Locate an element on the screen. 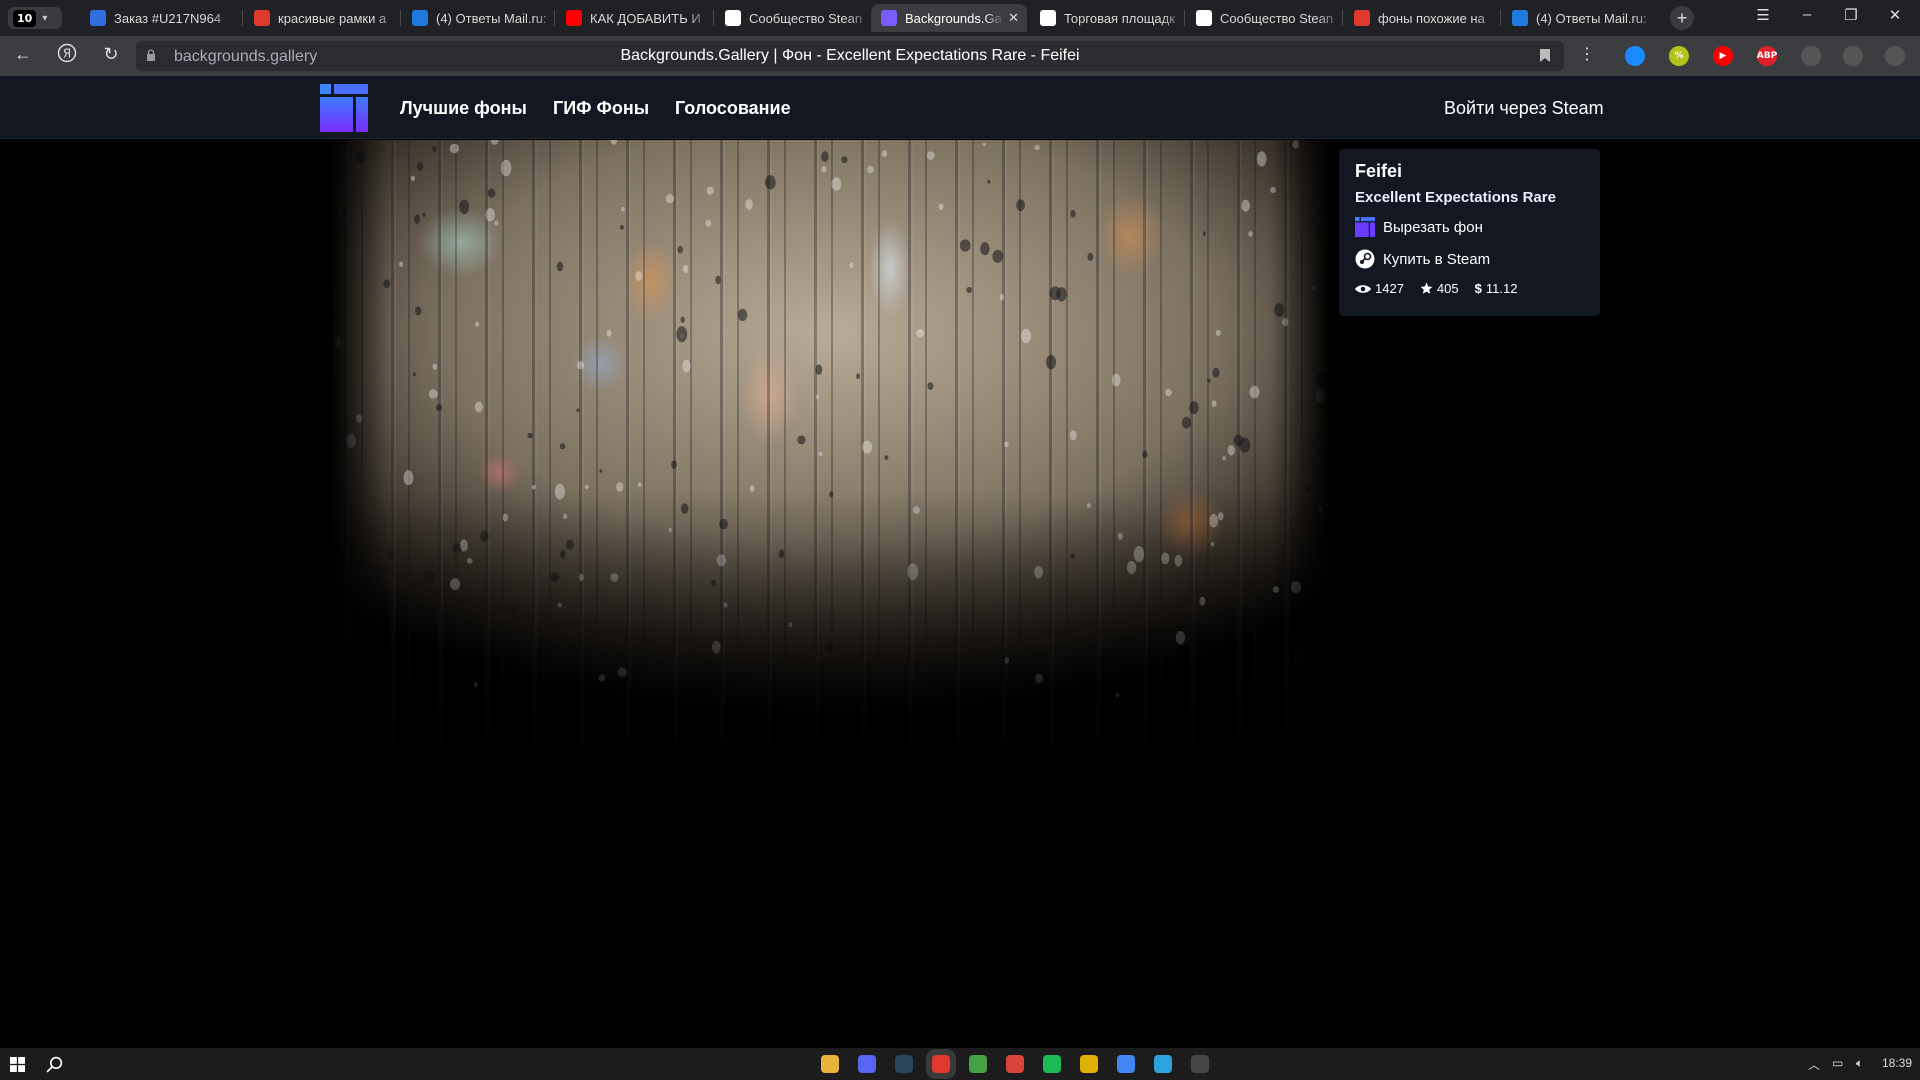  tab-7: Сообщество Stean is located at coordinates (1264, 18).